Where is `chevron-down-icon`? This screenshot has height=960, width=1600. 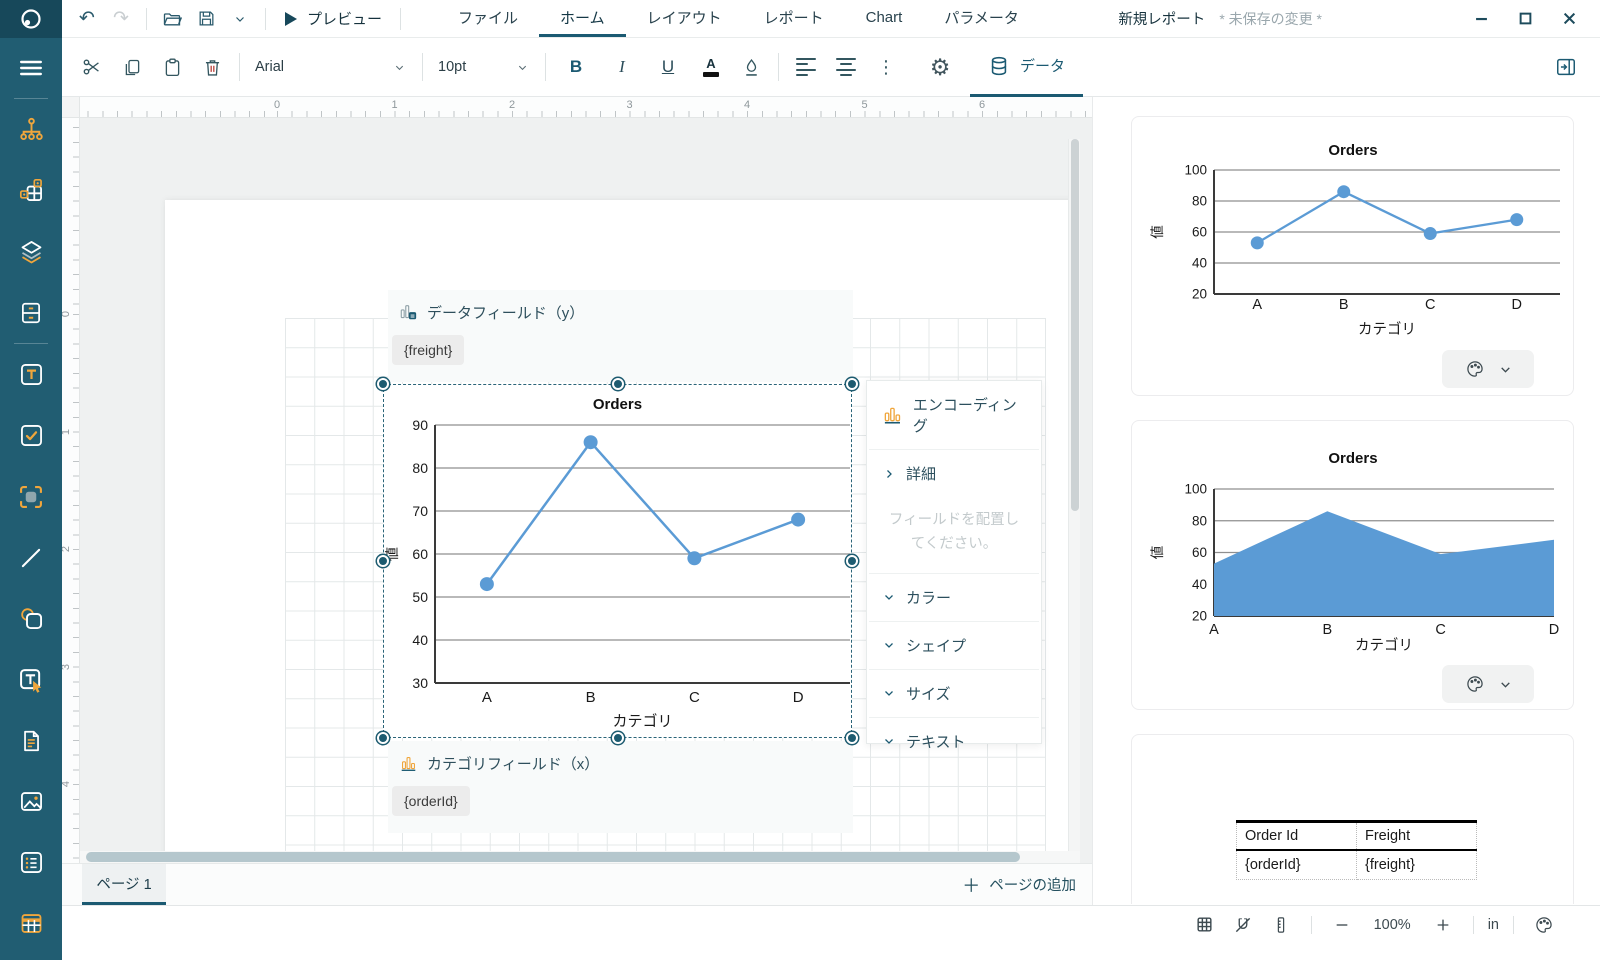
chevron-down-icon is located at coordinates (889, 645).